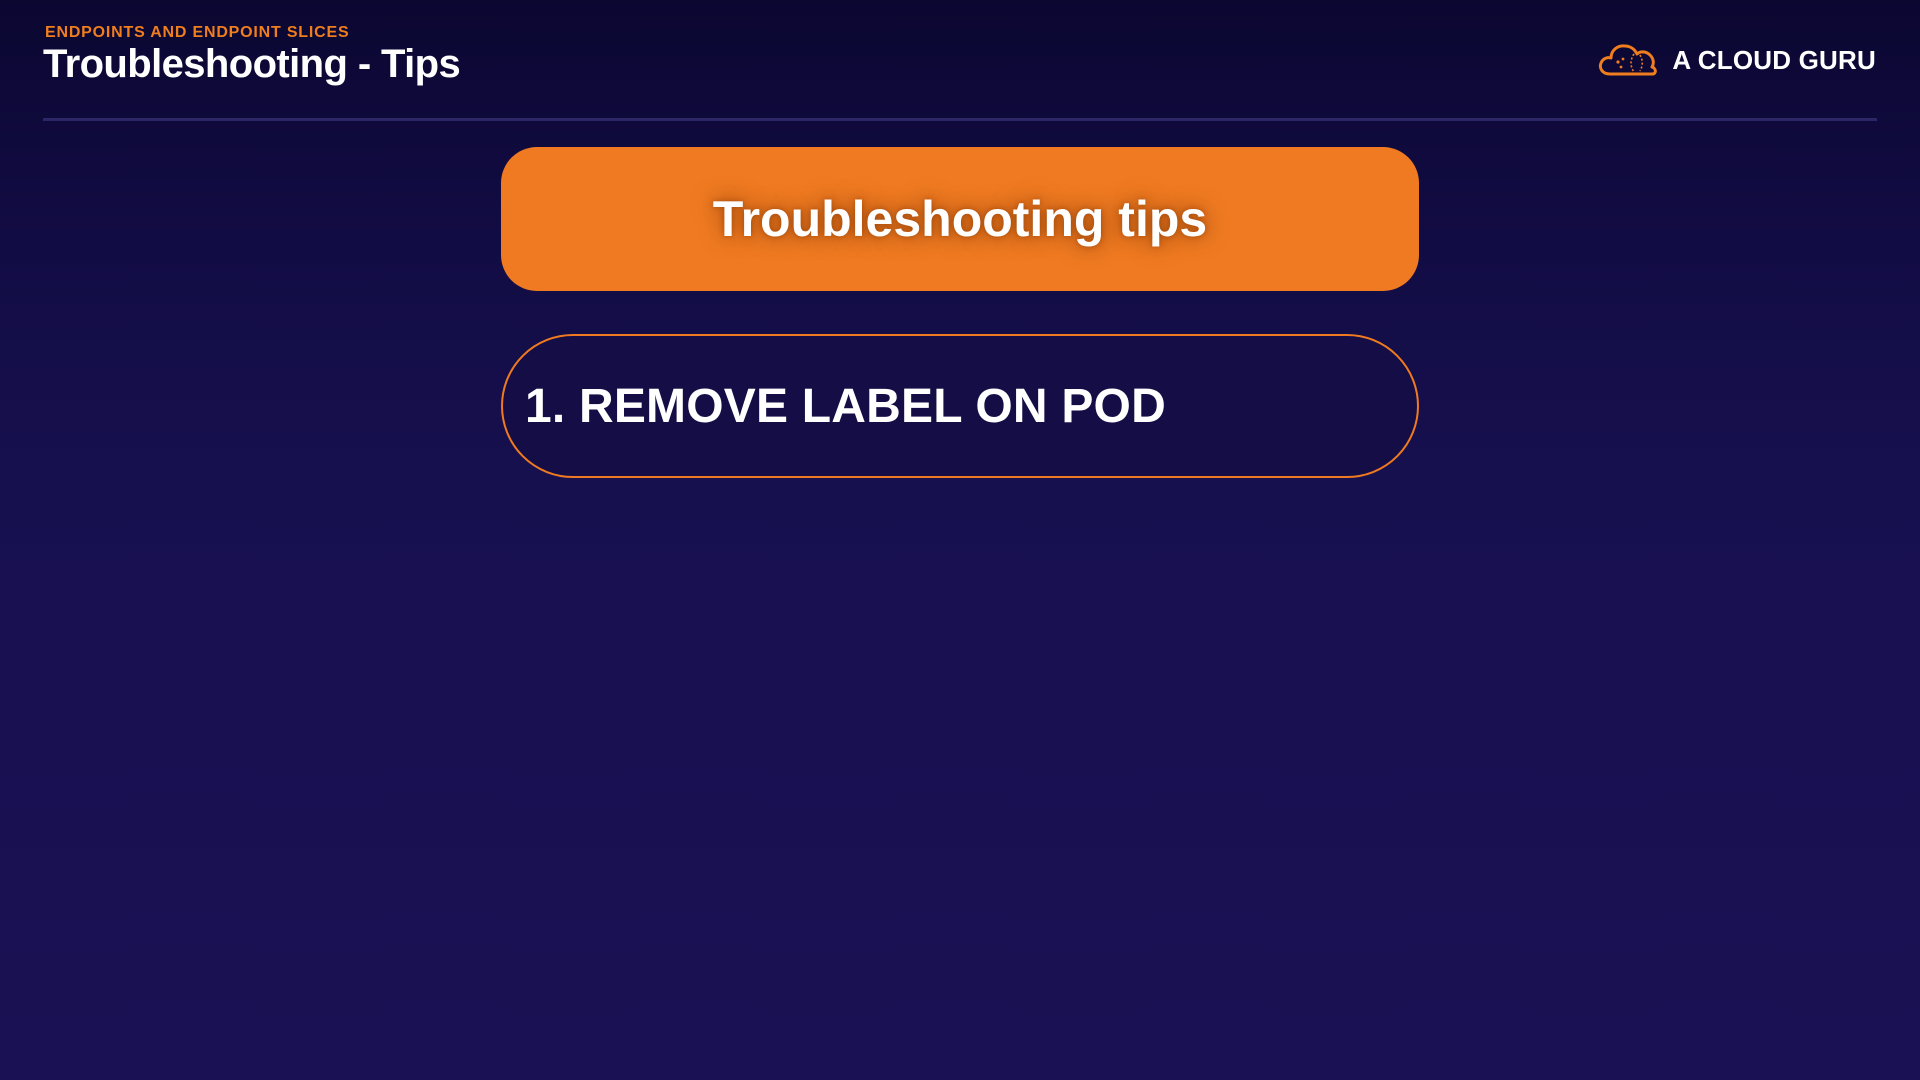 The height and width of the screenshot is (1080, 1920). I want to click on cloud-logo-icon, so click(1628, 60).